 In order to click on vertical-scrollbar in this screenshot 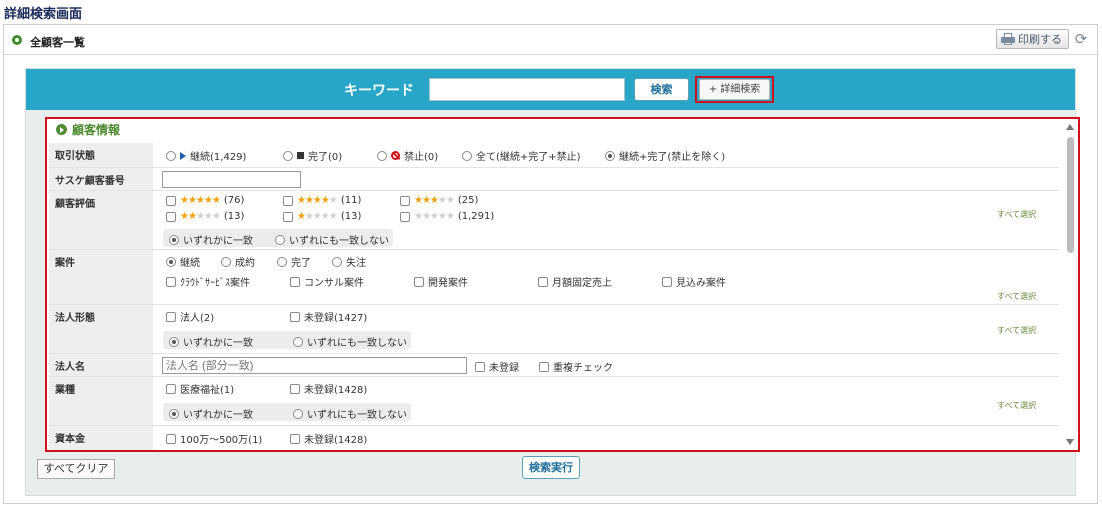, I will do `click(1070, 284)`.